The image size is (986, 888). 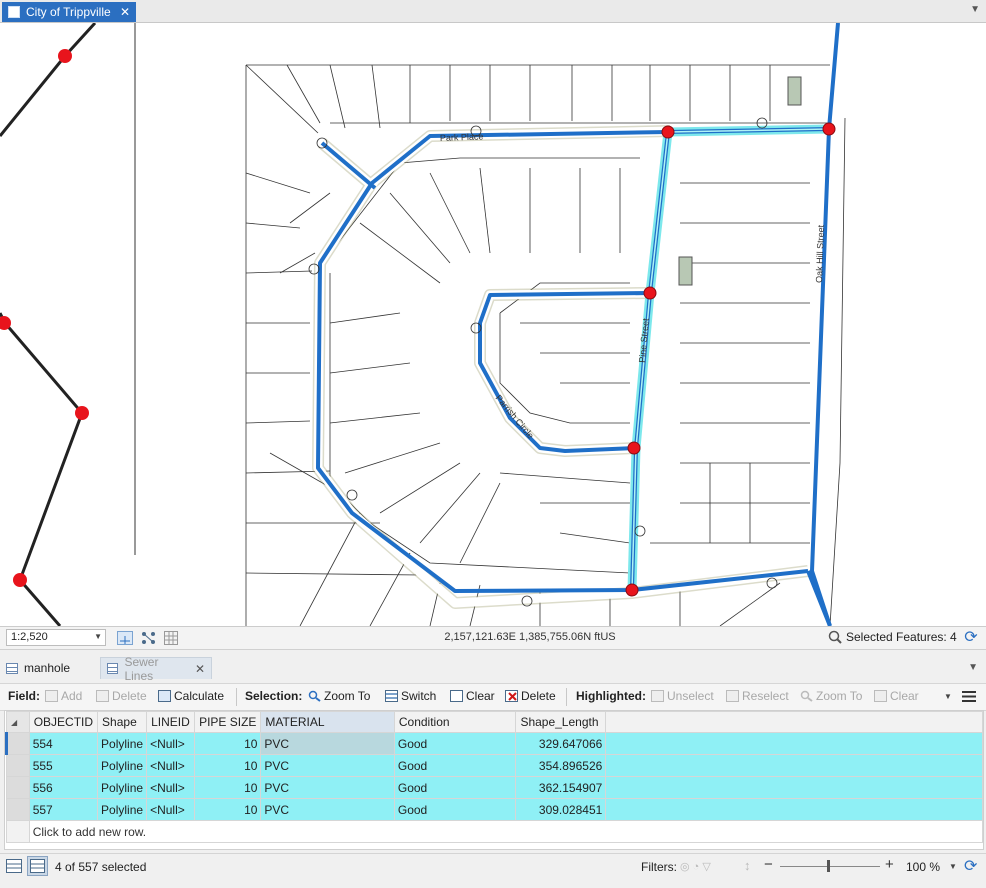 What do you see at coordinates (632, 590) in the screenshot?
I see `manhole-marker` at bounding box center [632, 590].